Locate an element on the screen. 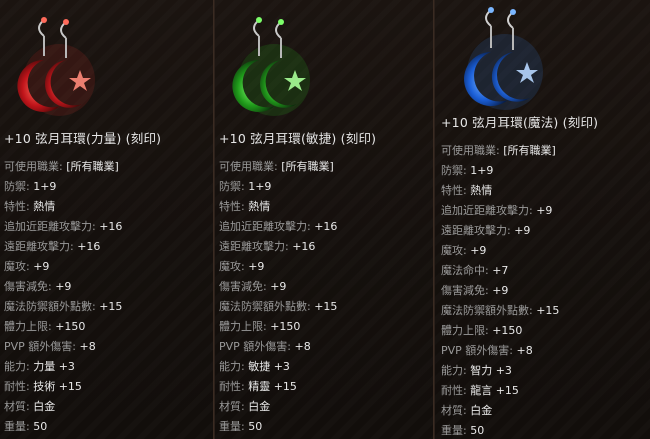  item-title: +10 弦月耳環(魔法) (刻印) is located at coordinates (520, 122).